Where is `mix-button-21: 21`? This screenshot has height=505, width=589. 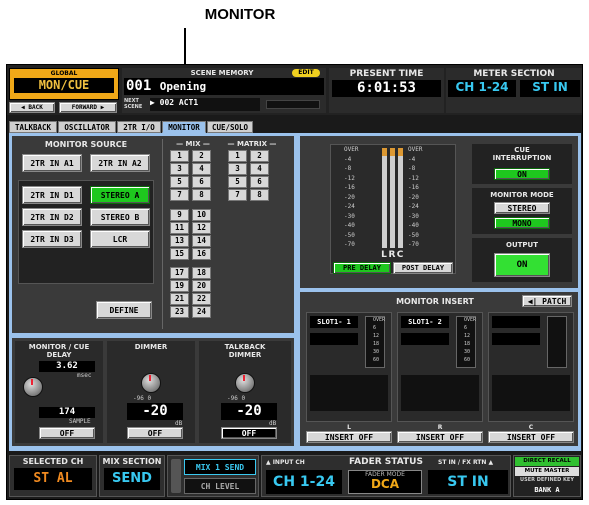
mix-button-21: 21 is located at coordinates (179, 299).